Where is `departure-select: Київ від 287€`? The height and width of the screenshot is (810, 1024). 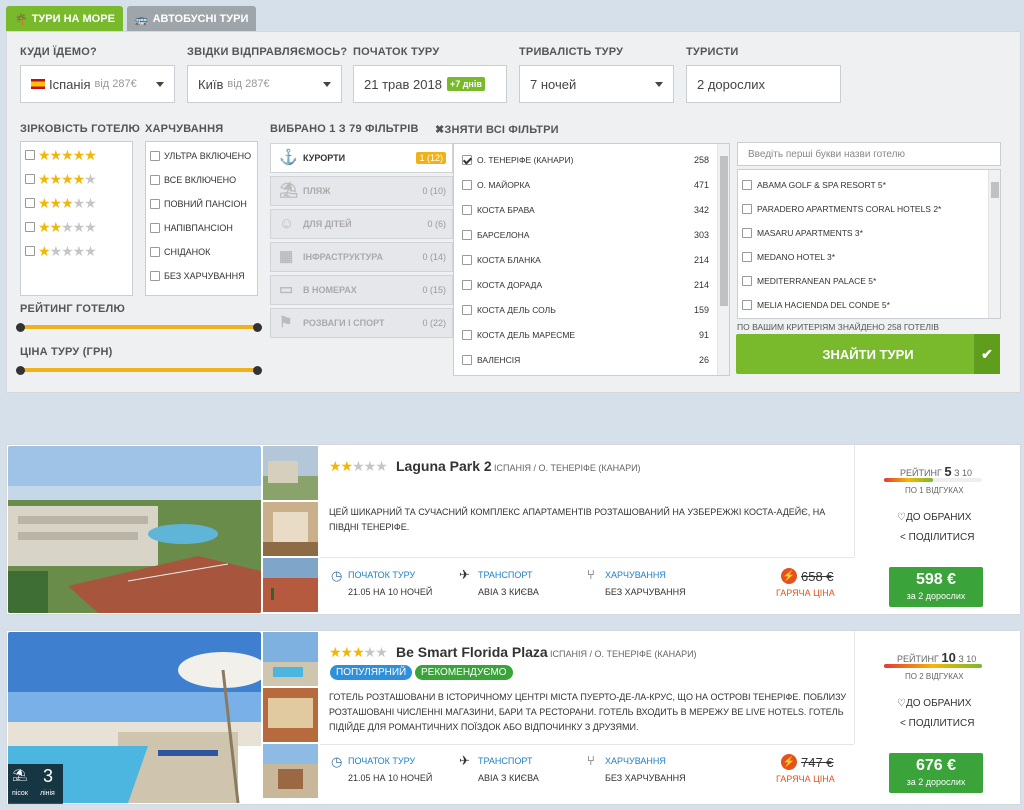 departure-select: Київ від 287€ is located at coordinates (264, 84).